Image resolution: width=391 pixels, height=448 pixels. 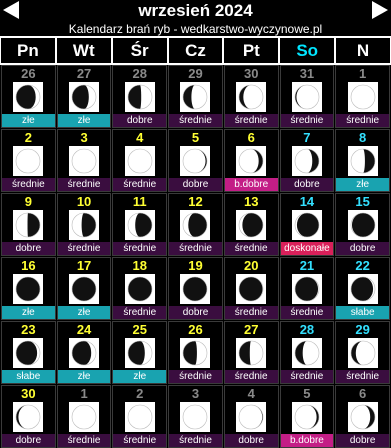 I want to click on day-number: 1, so click(x=84, y=393).